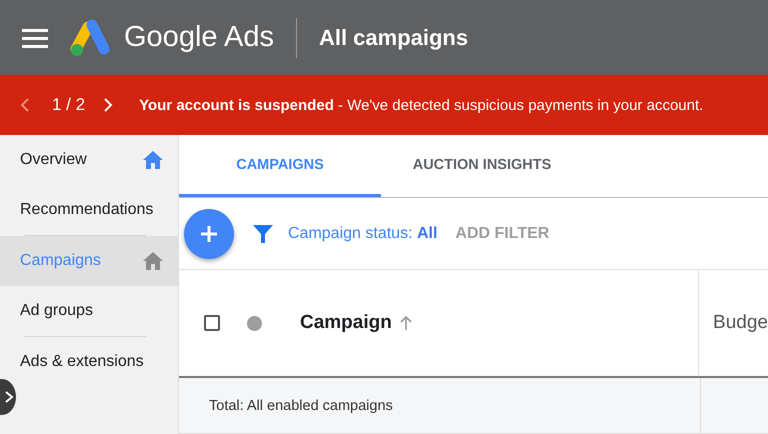  Describe the element at coordinates (263, 233) in the screenshot. I see `filter-icon` at that location.